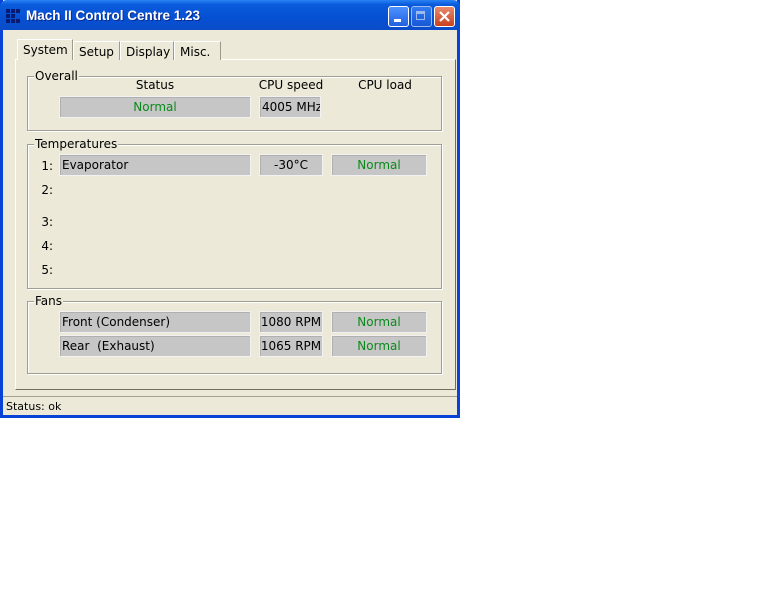  I want to click on temp-sensor-name-field: Evaporator, so click(155, 165).